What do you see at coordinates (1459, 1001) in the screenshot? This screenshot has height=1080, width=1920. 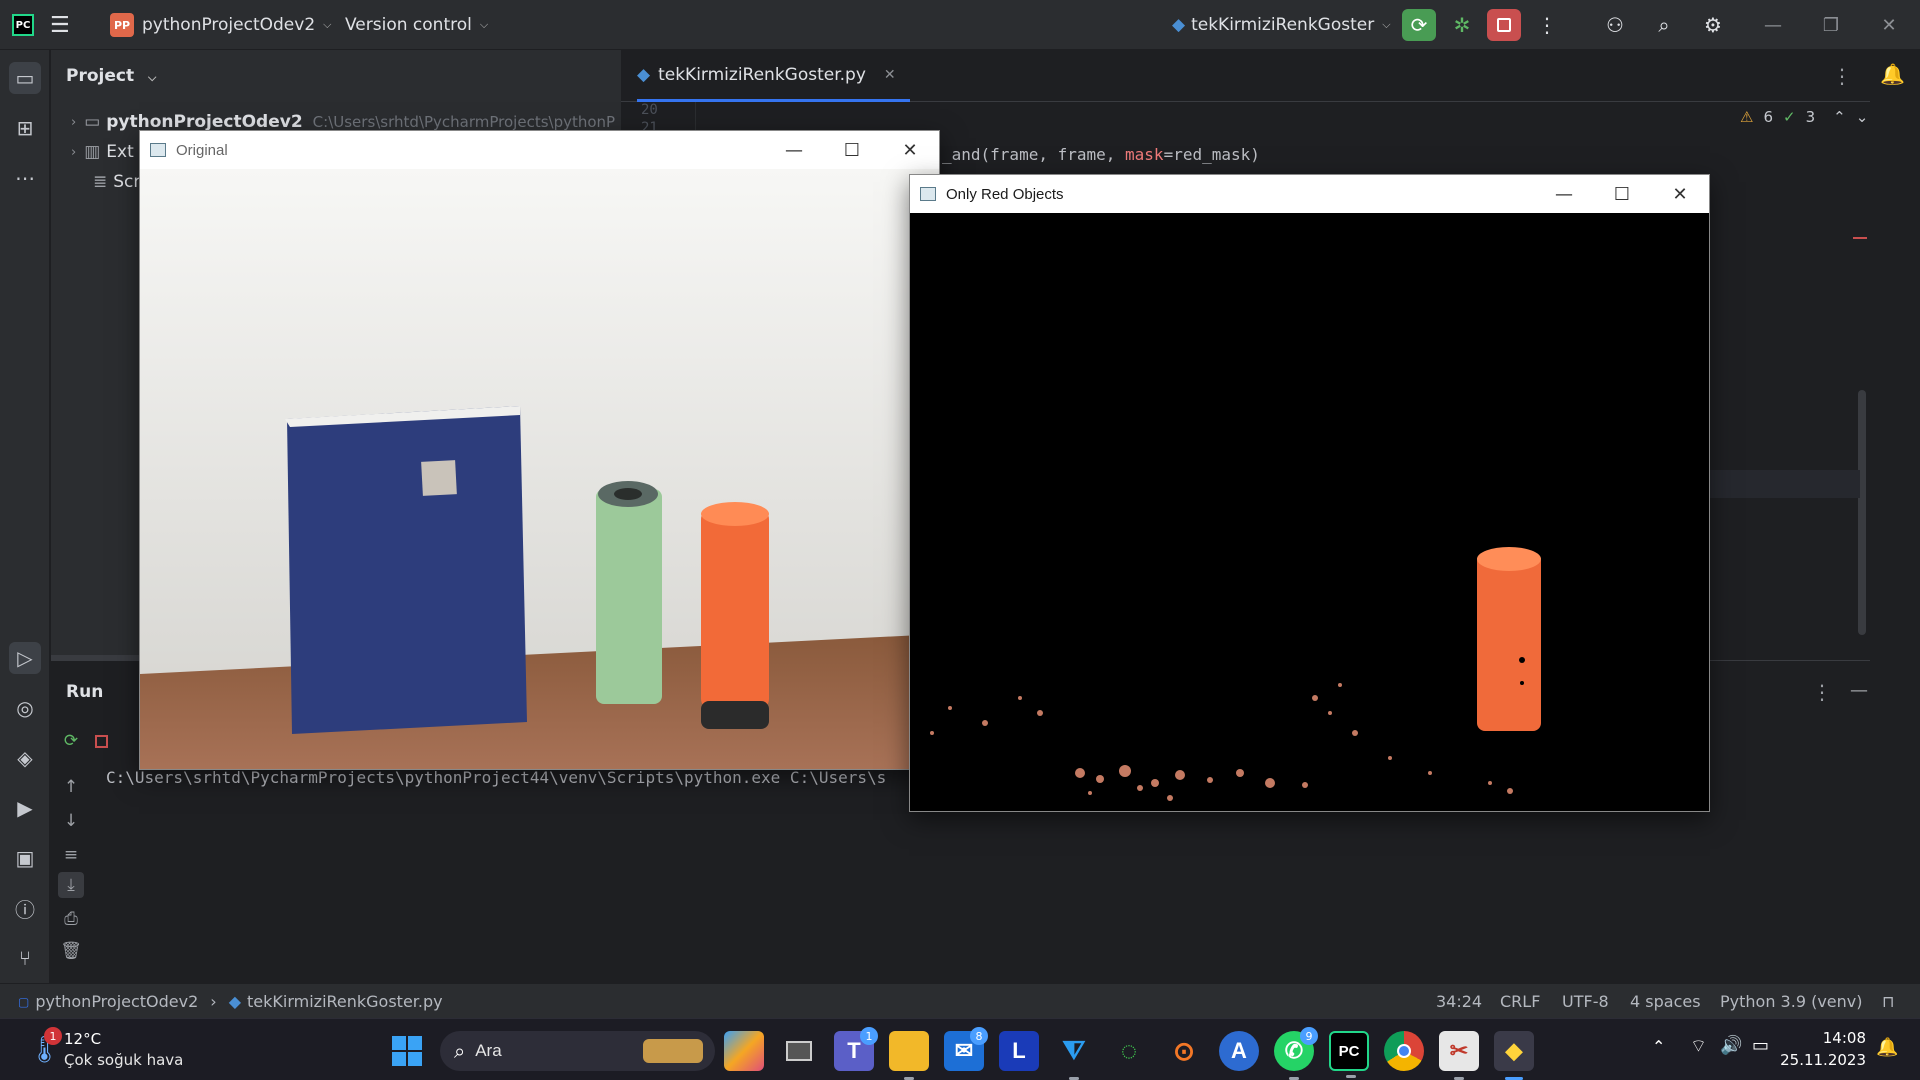 I see `caret-position: 34:24` at bounding box center [1459, 1001].